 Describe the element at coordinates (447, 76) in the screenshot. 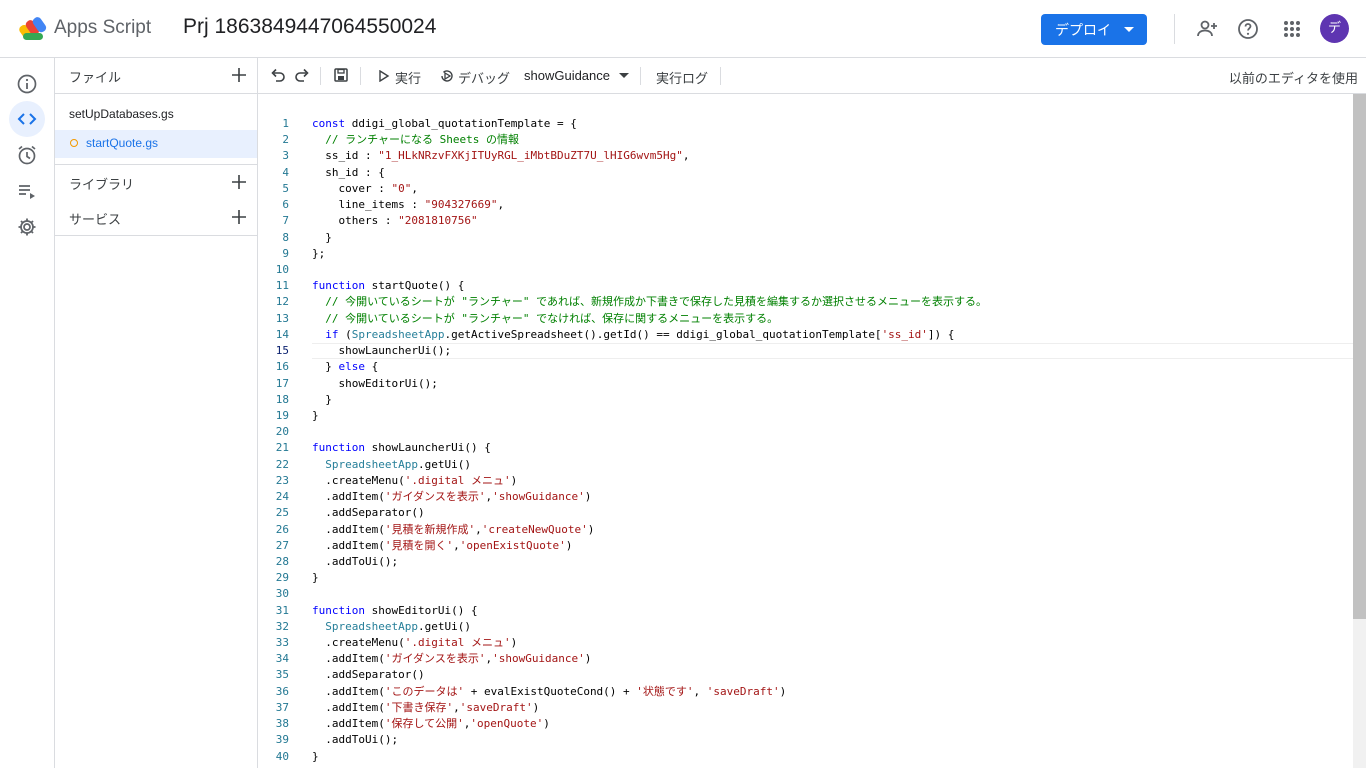

I see `debug-icon` at that location.